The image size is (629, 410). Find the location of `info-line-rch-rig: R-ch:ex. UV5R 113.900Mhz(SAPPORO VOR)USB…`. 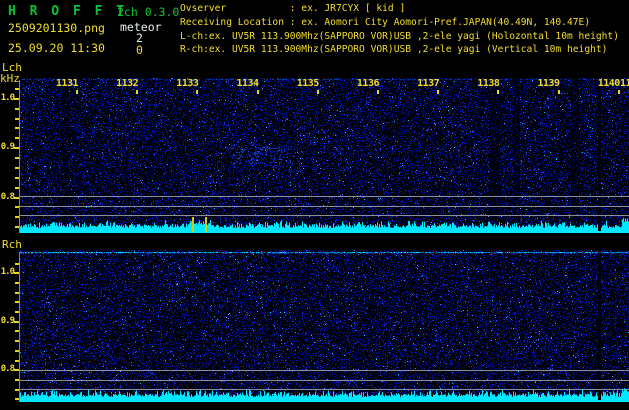

info-line-rch-rig: R-ch:ex. UV5R 113.900Mhz(SAPPORO VOR)USB… is located at coordinates (394, 50).